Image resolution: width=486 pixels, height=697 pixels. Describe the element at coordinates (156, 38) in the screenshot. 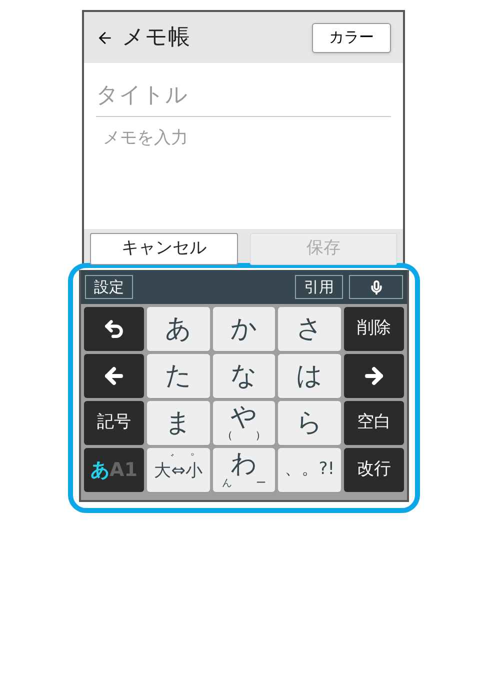

I see `header-title: メモ帳` at that location.